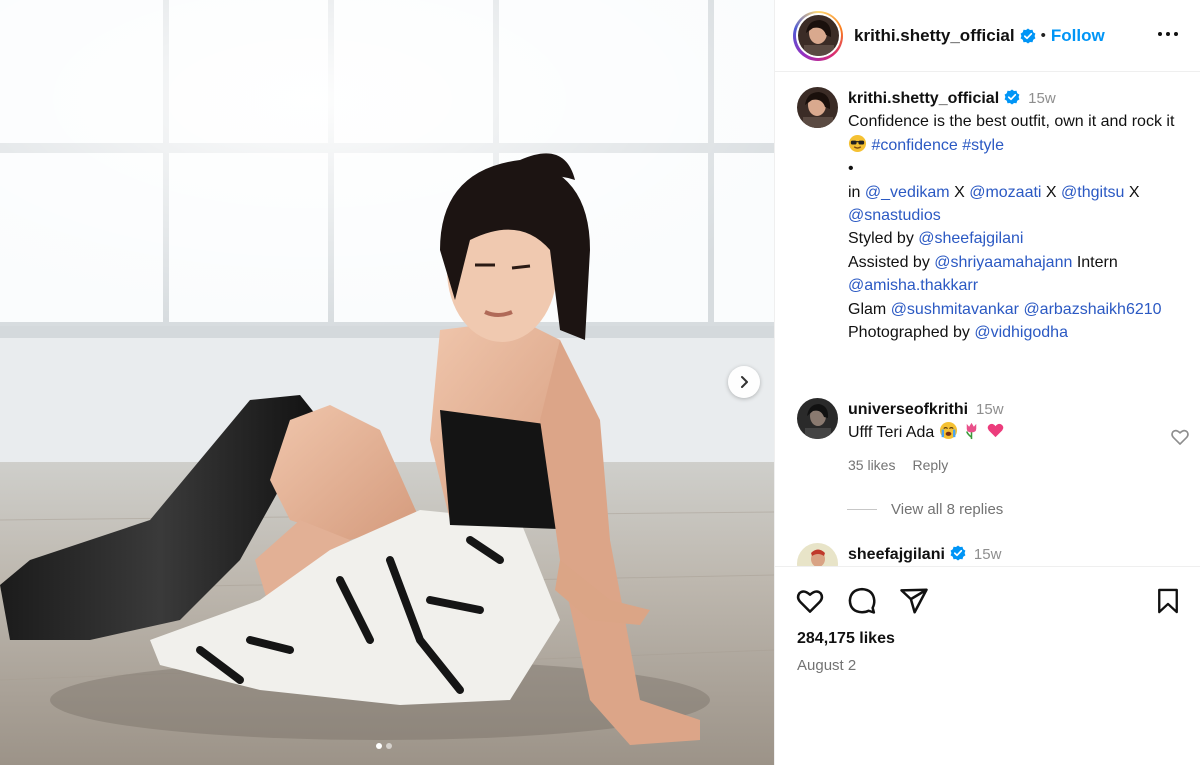 The height and width of the screenshot is (765, 1200). I want to click on hashtag-link: #style, so click(983, 145).